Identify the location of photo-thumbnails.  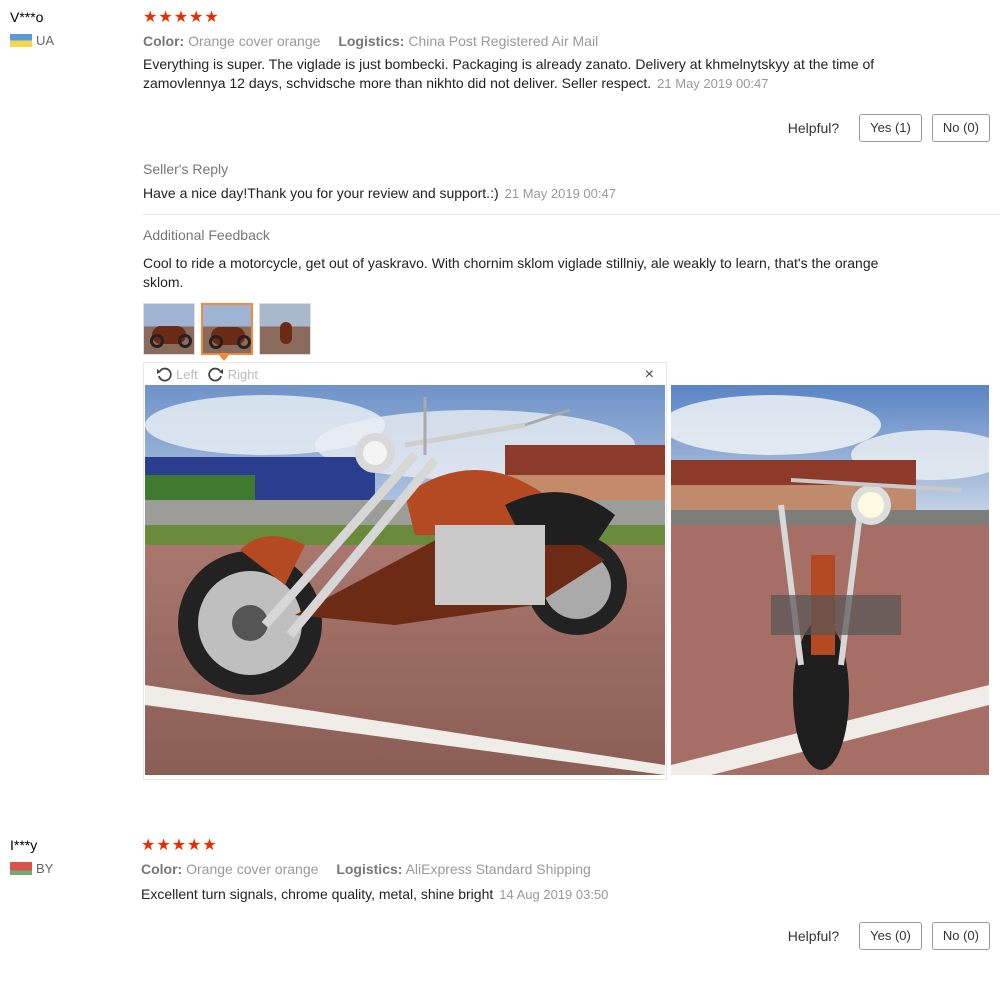
(230, 329).